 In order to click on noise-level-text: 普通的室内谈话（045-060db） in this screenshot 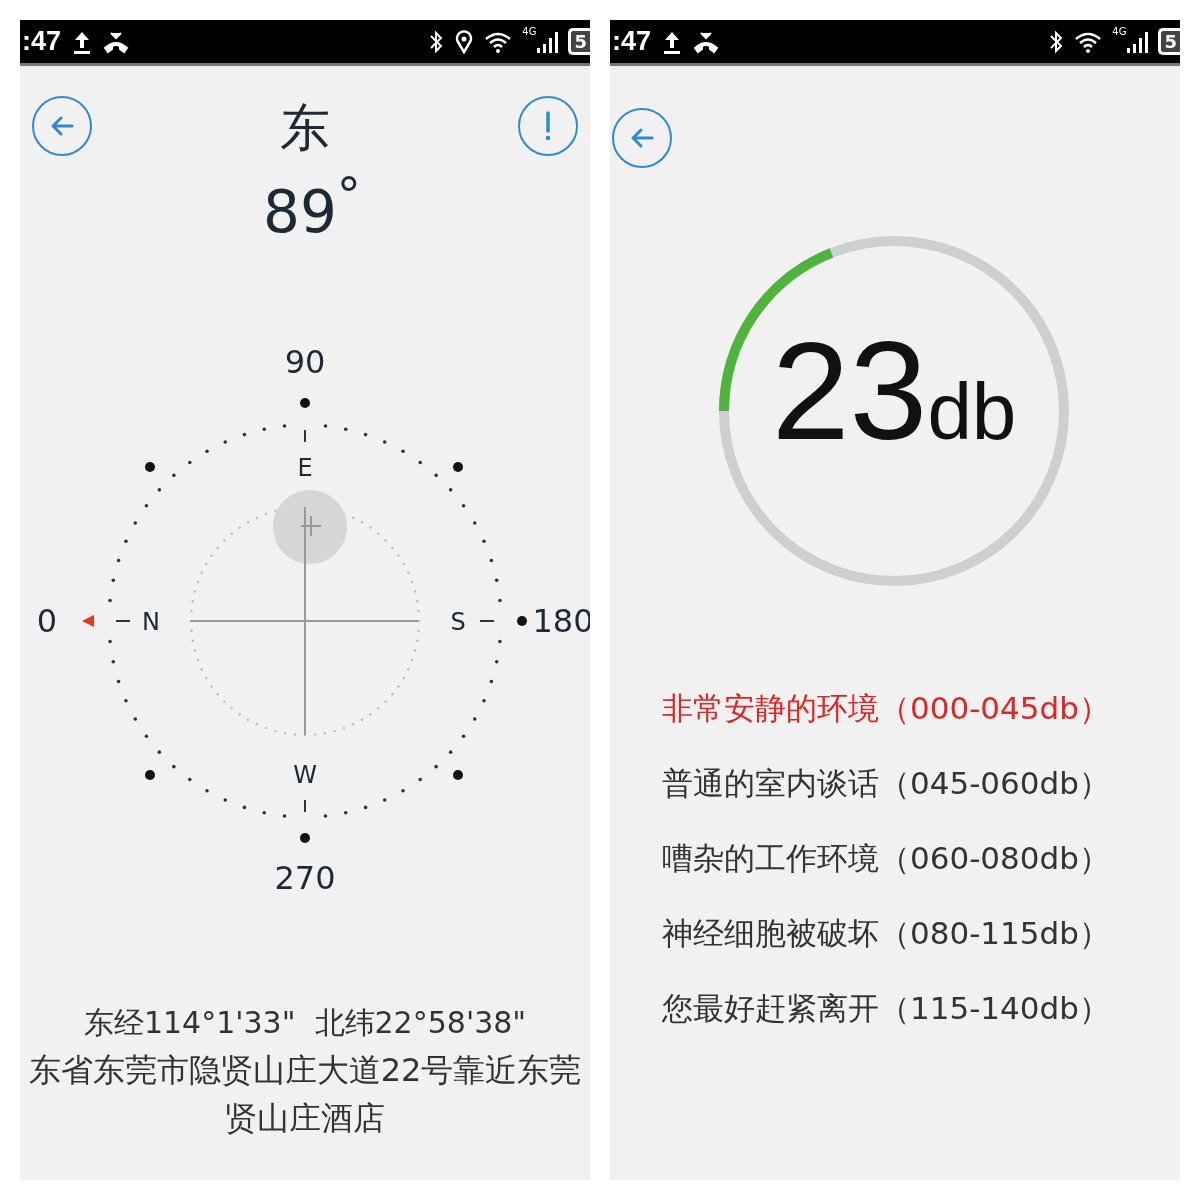, I will do `click(886, 783)`.